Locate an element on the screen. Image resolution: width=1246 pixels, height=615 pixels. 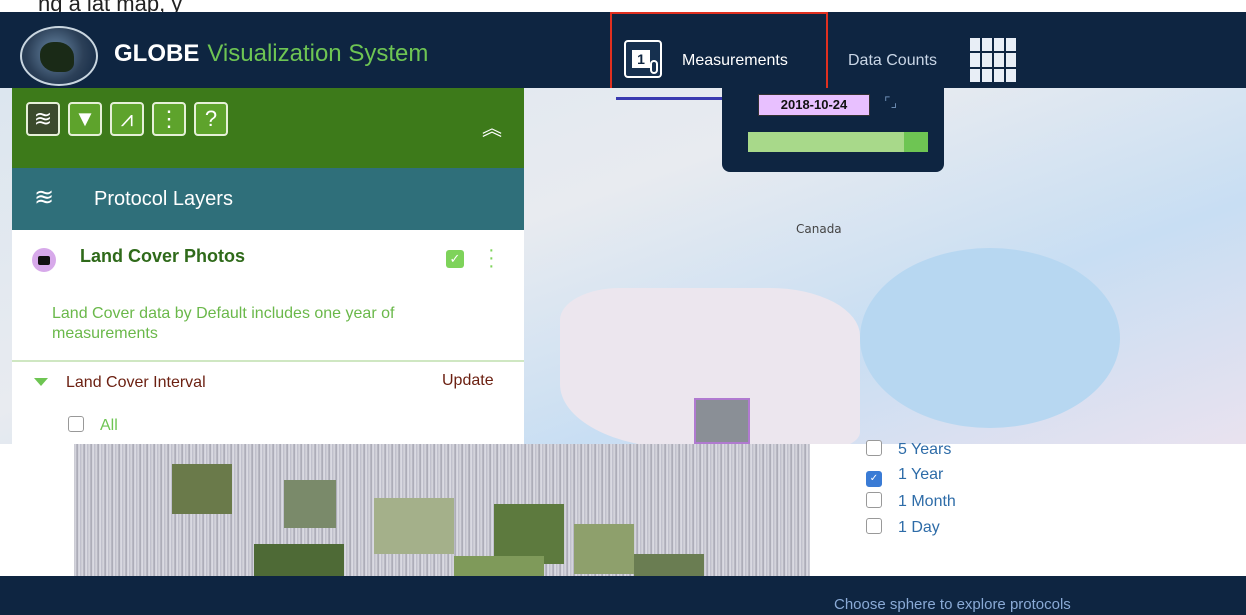
caret-down-icon is located at coordinates (41, 382).